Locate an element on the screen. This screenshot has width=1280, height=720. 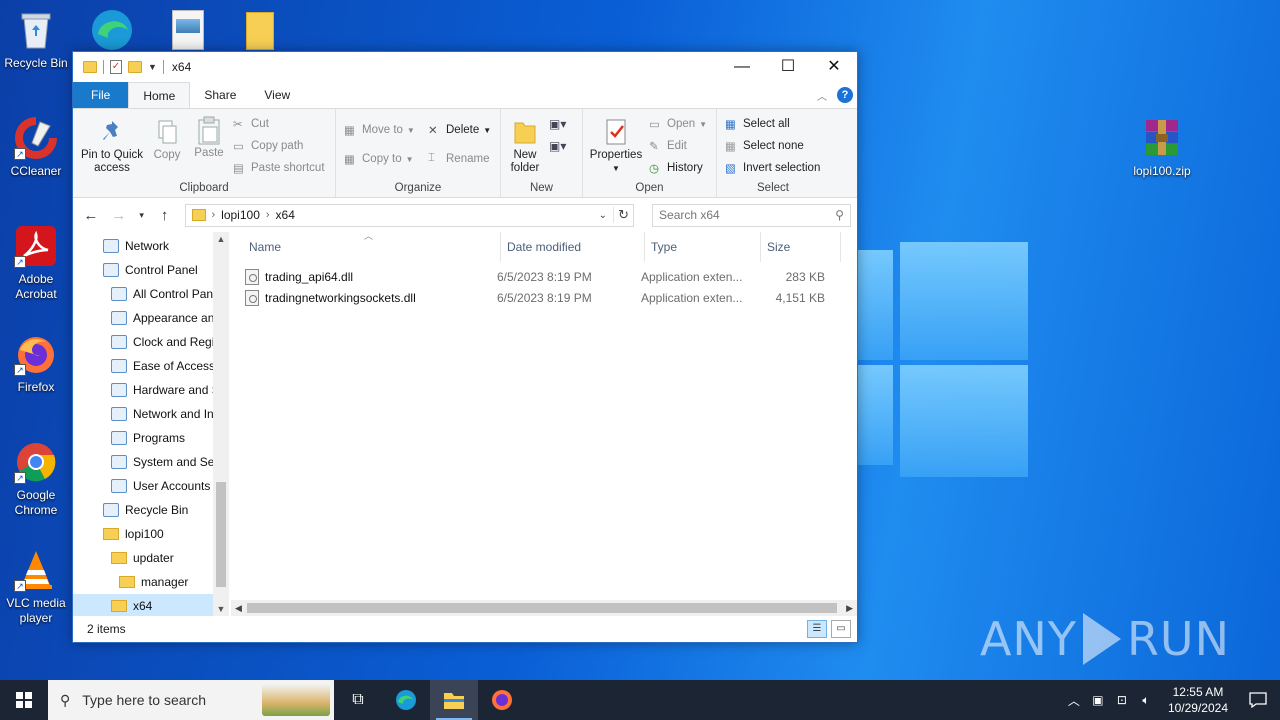
tab-file: File is located at coordinates (101, 95).